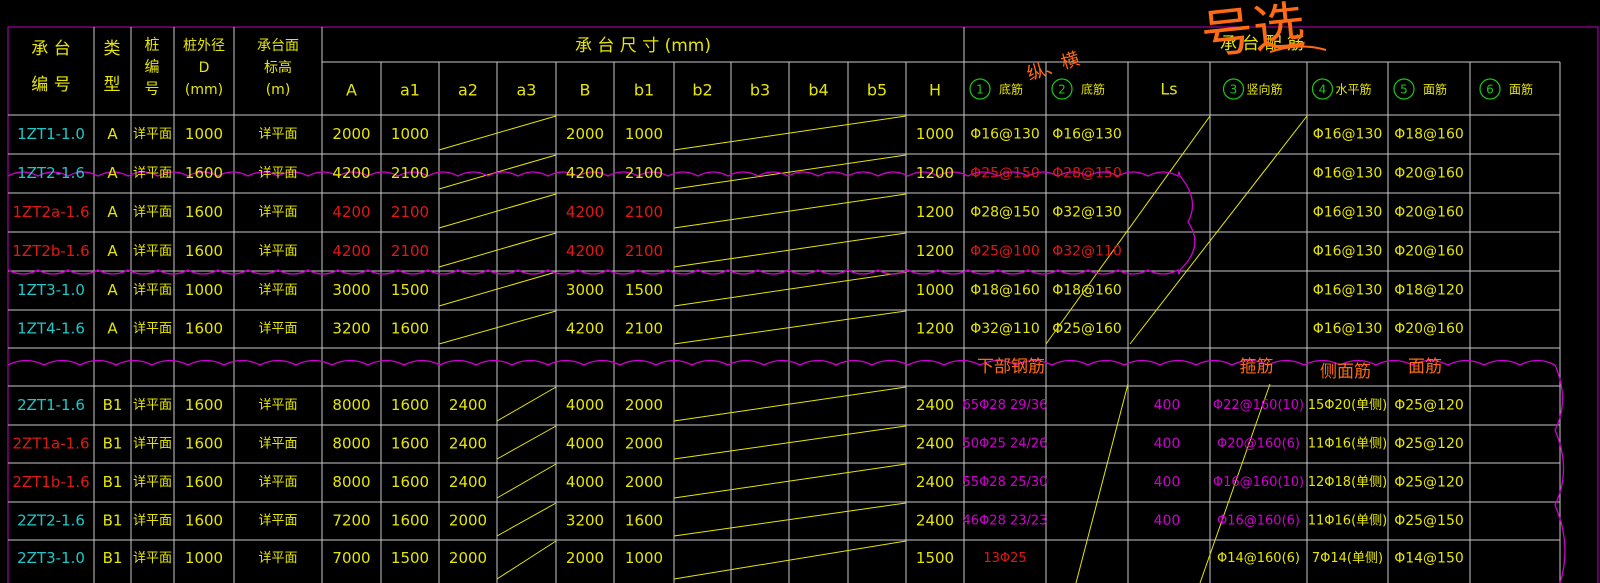  What do you see at coordinates (585, 134) in the screenshot?
I see `dim-B: 2000` at bounding box center [585, 134].